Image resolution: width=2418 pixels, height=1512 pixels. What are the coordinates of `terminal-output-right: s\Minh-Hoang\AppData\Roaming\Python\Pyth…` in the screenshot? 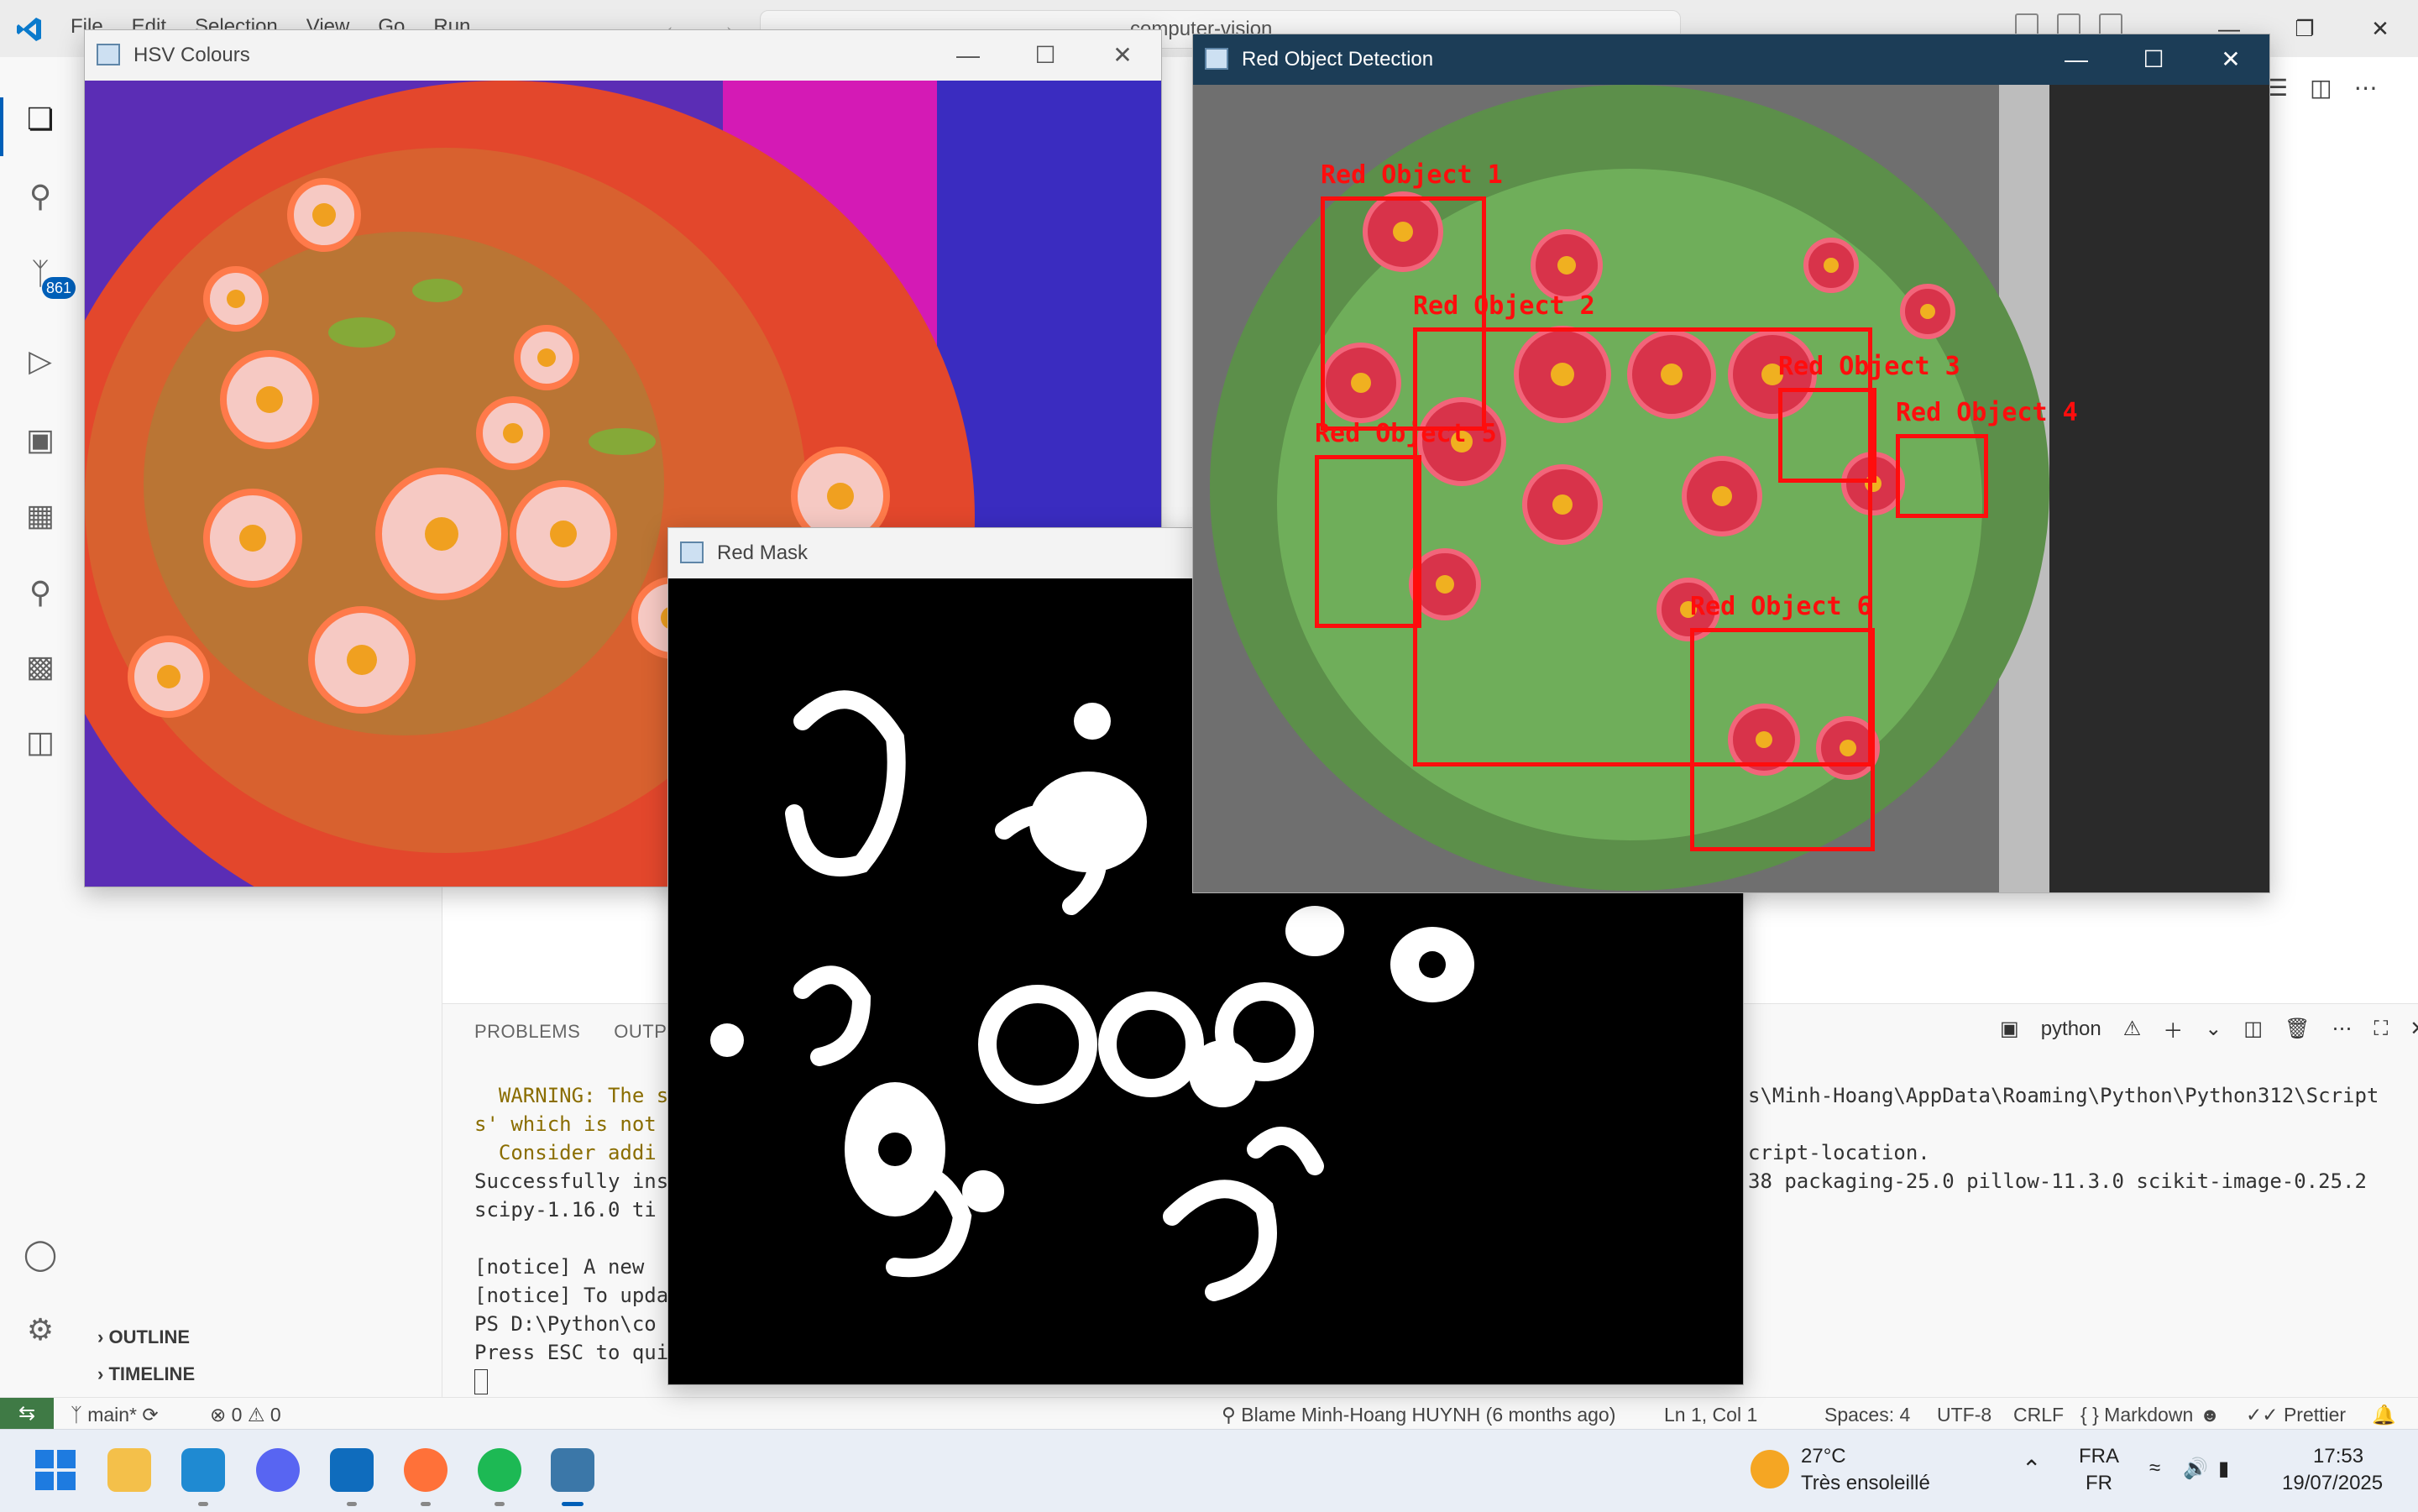 It's located at (2063, 1138).